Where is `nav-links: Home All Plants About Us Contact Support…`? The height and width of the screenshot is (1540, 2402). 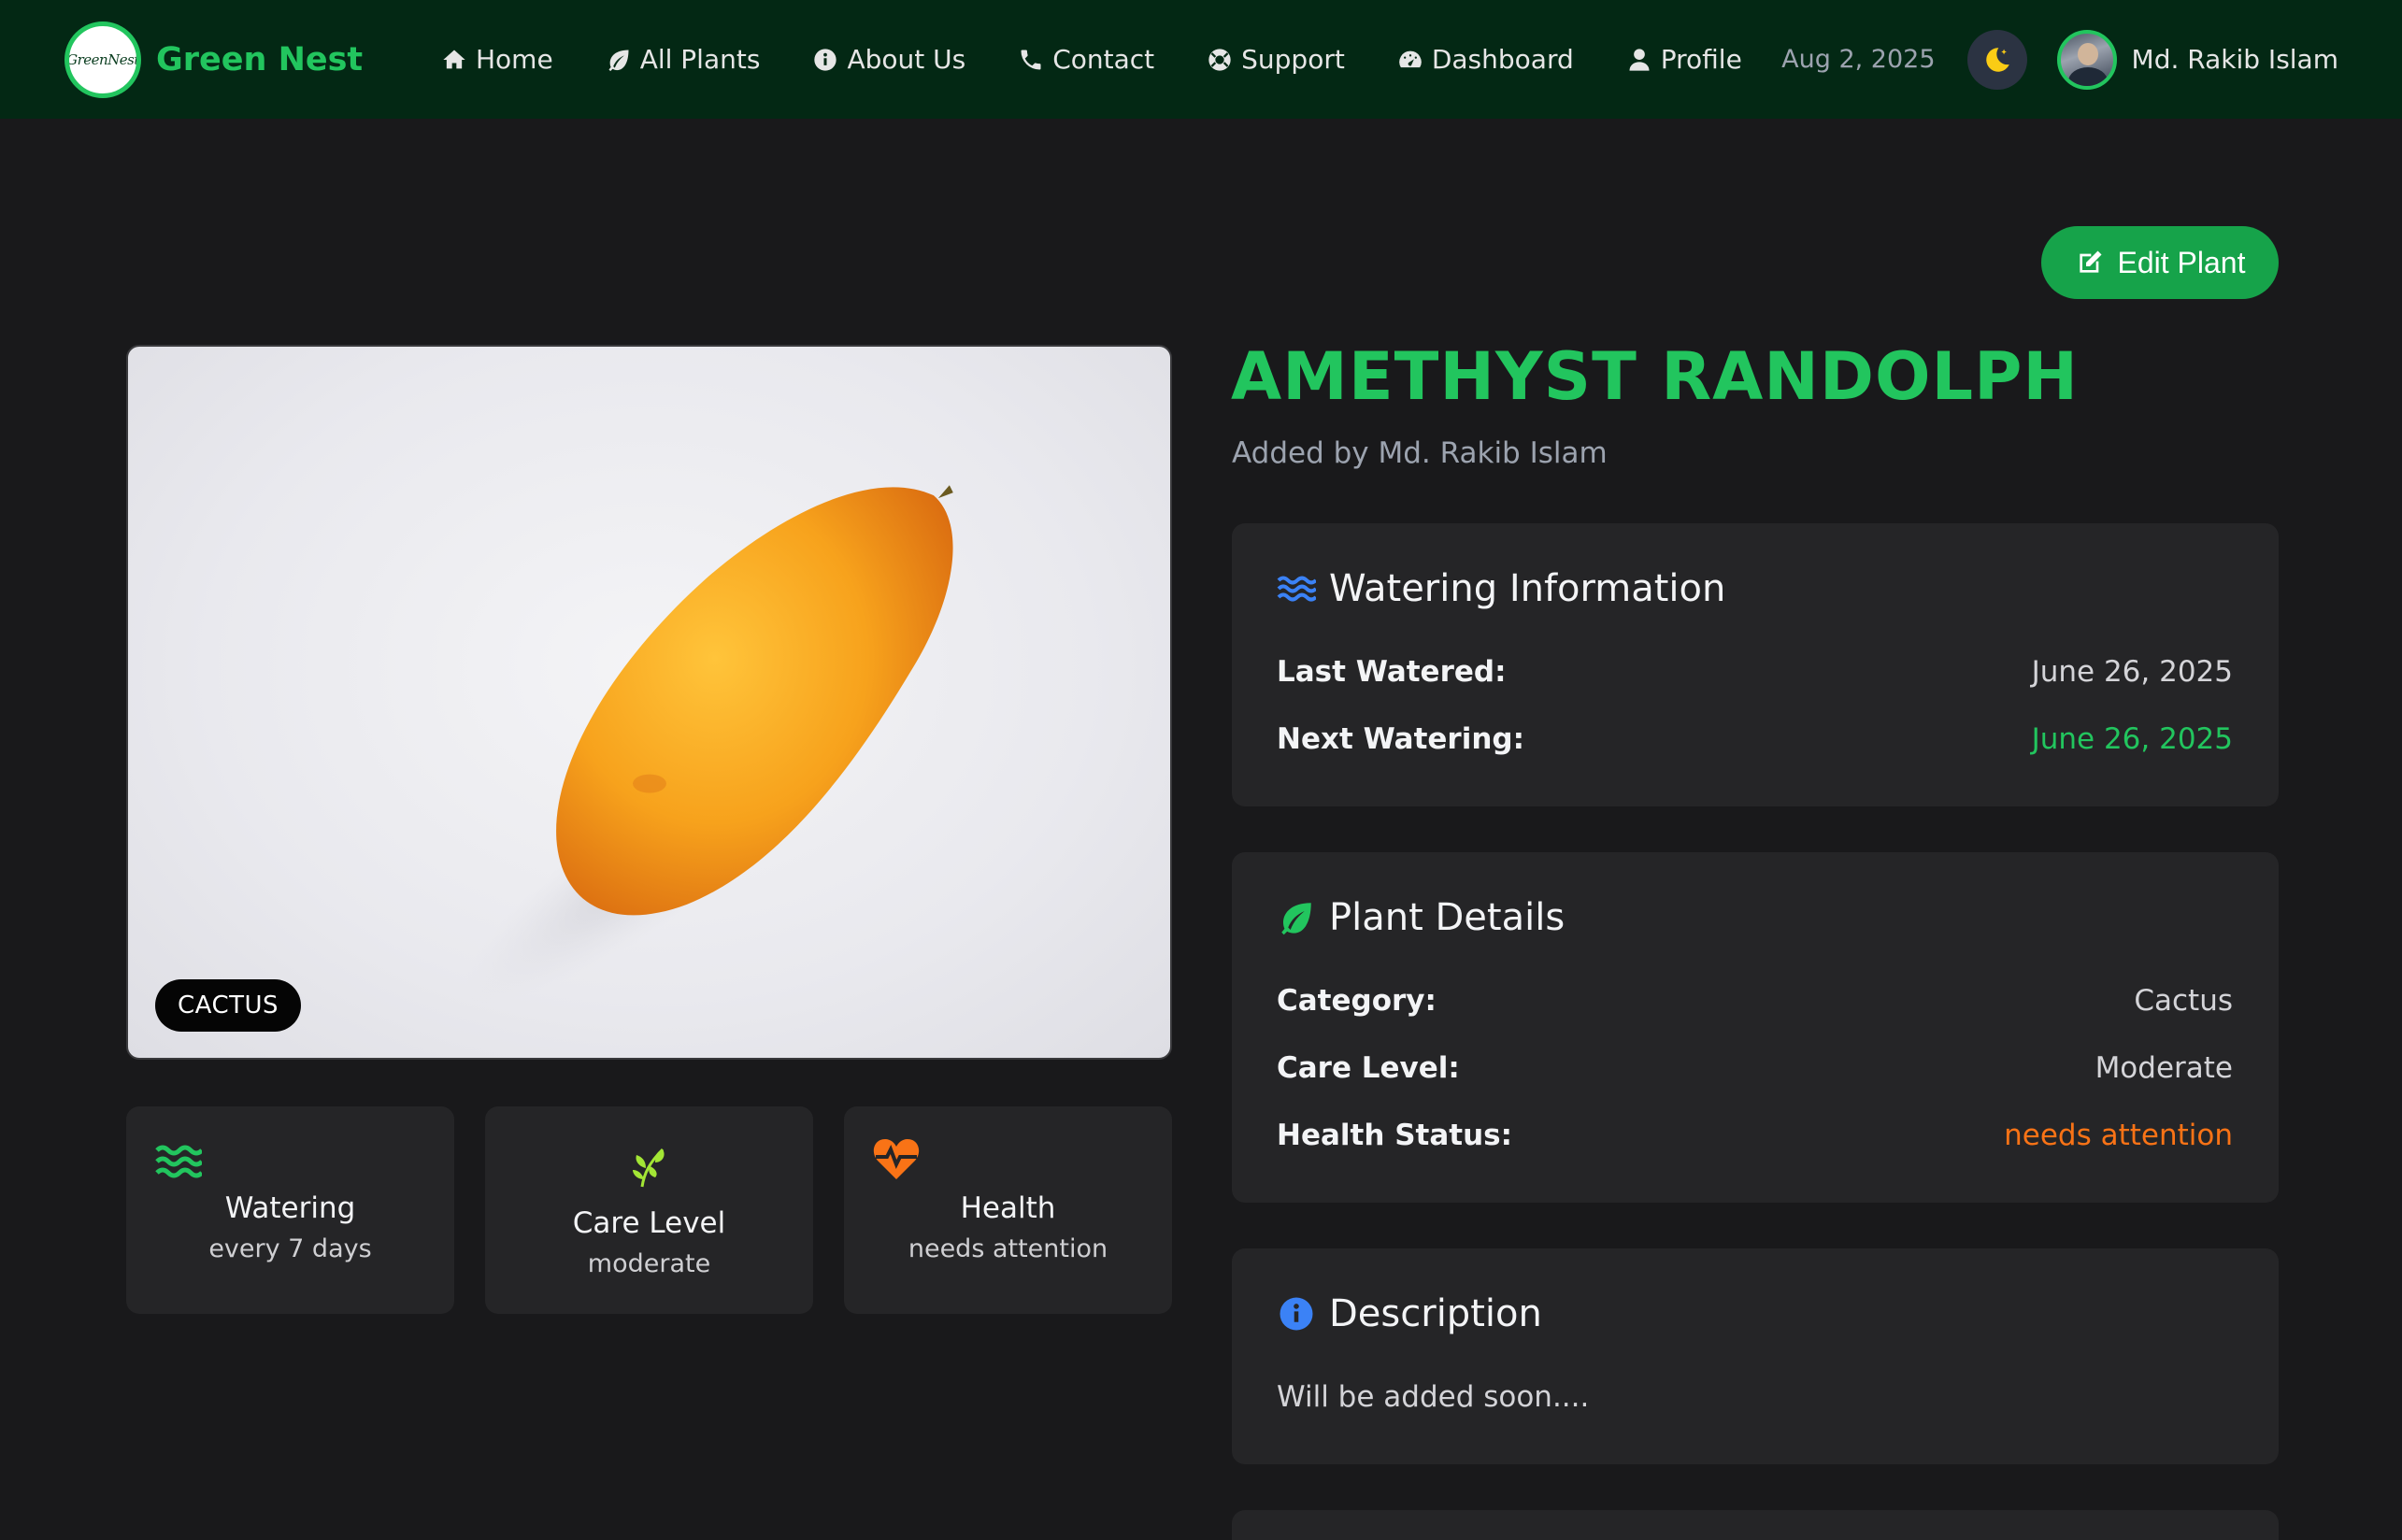 nav-links: Home All Plants About Us Contact Support… is located at coordinates (1117, 59).